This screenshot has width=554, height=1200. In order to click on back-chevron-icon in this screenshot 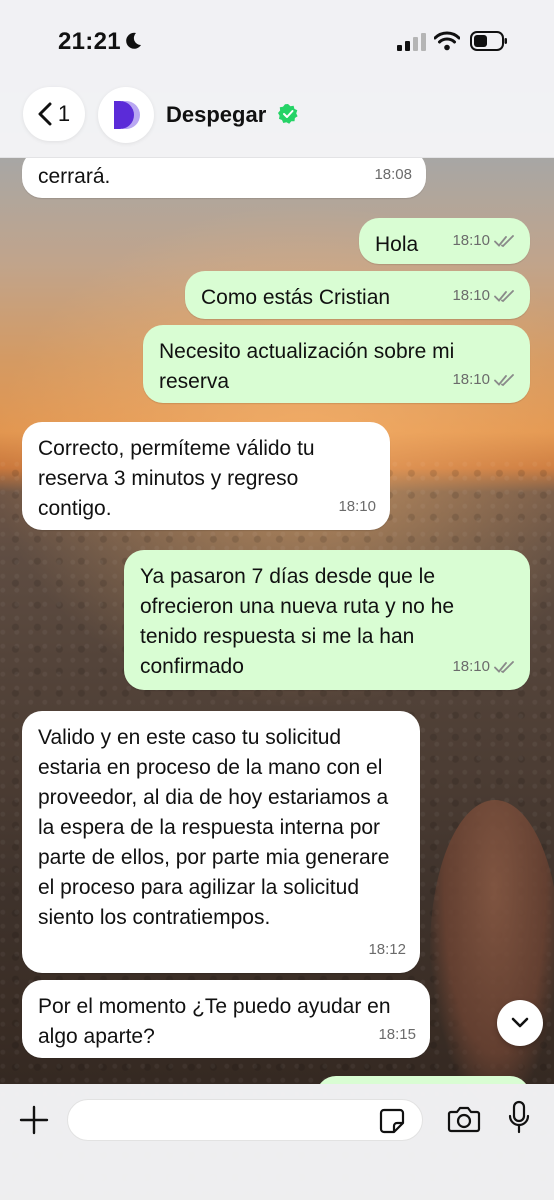, I will do `click(45, 114)`.